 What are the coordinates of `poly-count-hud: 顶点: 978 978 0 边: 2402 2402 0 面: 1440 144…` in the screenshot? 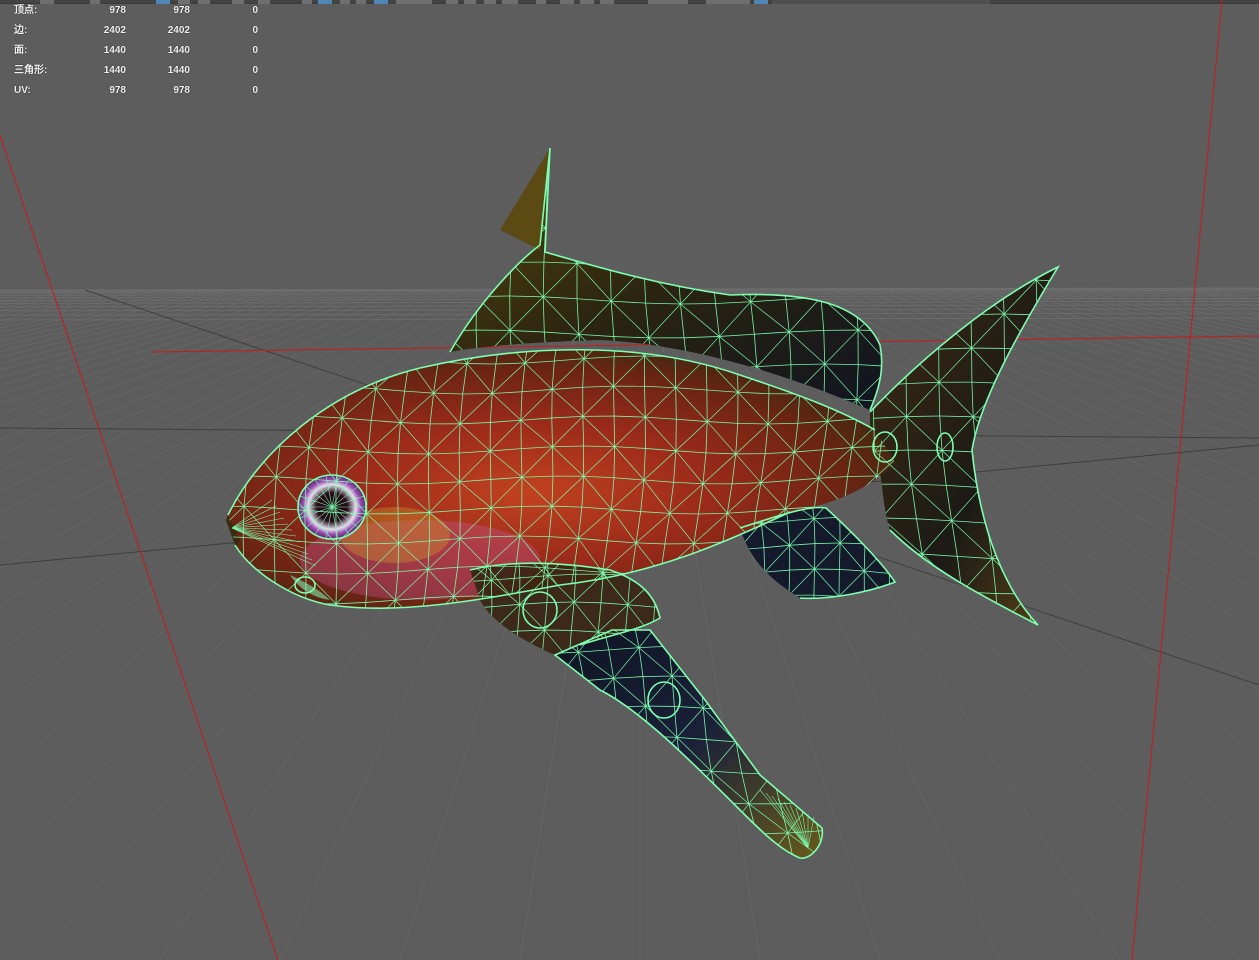 It's located at (139, 54).